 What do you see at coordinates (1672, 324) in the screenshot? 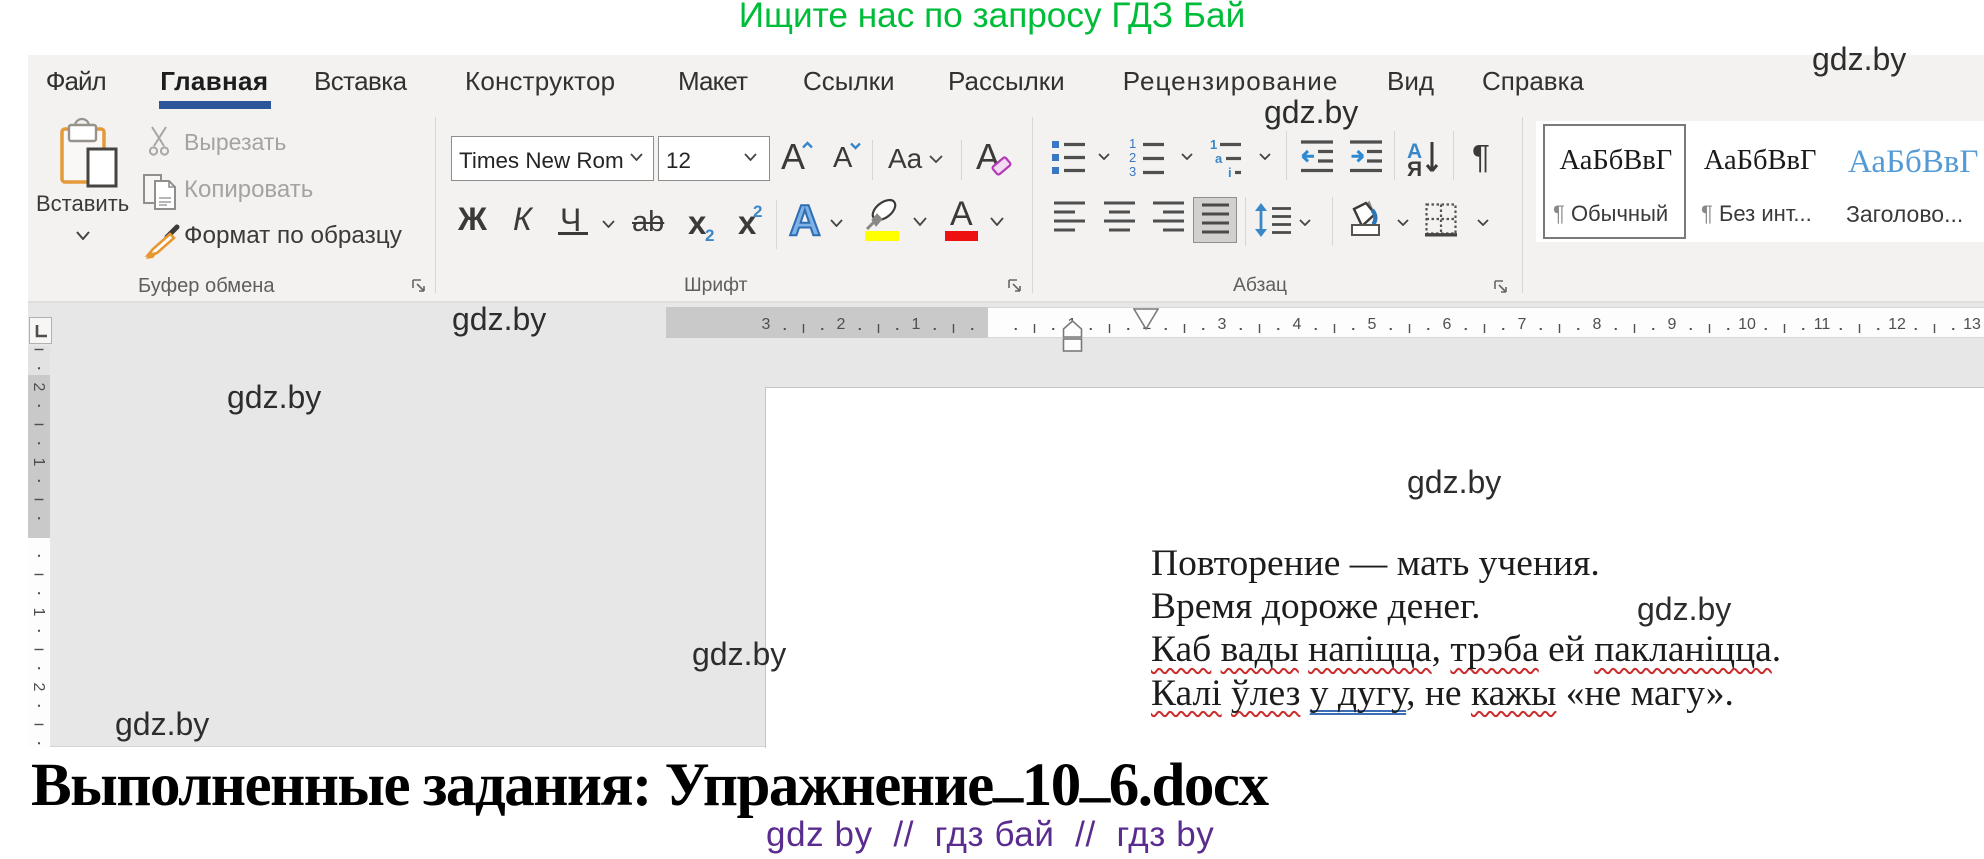
I see `svg-text: 9` at bounding box center [1672, 324].